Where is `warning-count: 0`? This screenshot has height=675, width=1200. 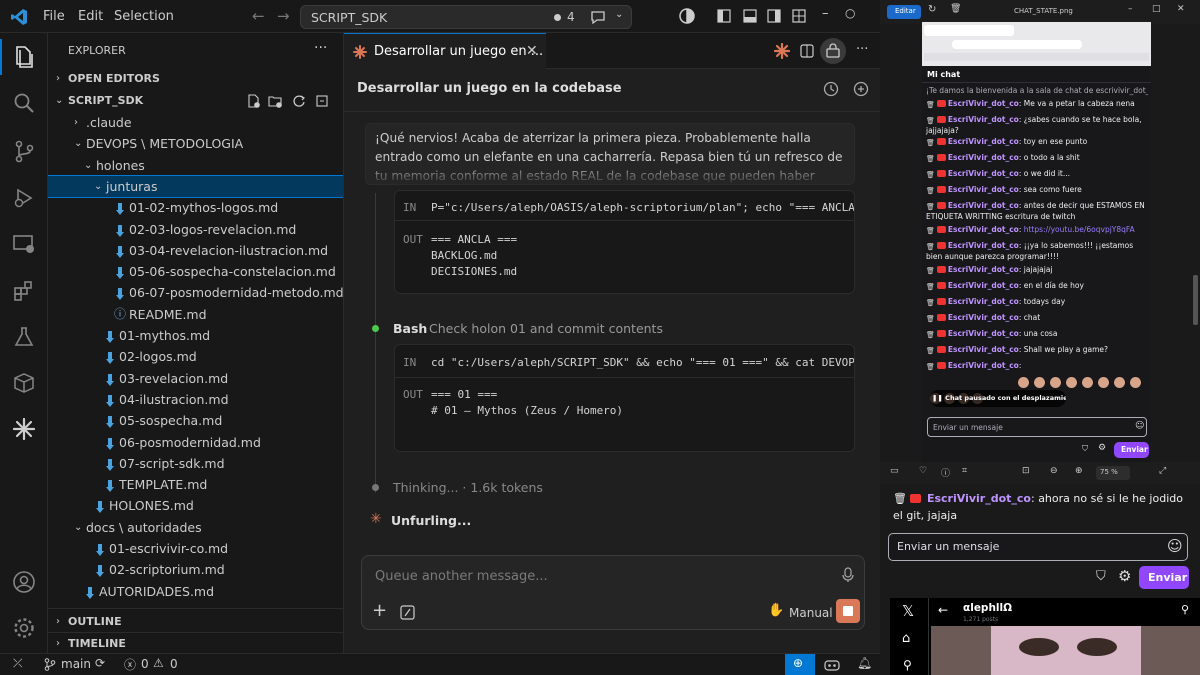 warning-count: 0 is located at coordinates (174, 664).